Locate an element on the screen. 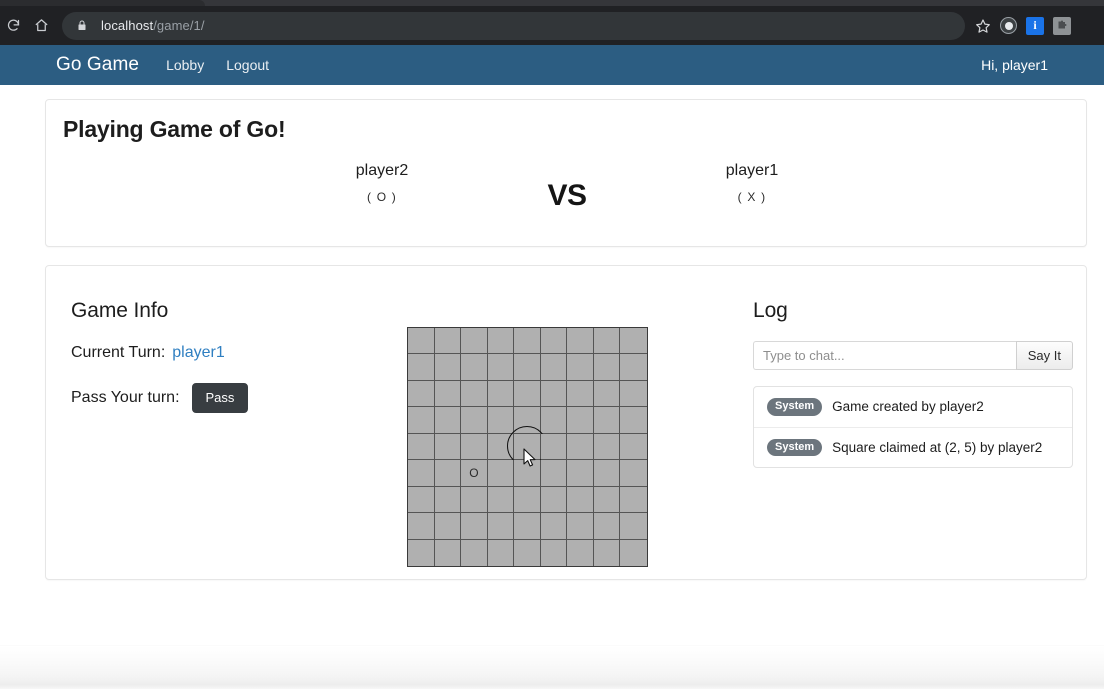 The height and width of the screenshot is (689, 1104). lock-icon is located at coordinates (83, 26).